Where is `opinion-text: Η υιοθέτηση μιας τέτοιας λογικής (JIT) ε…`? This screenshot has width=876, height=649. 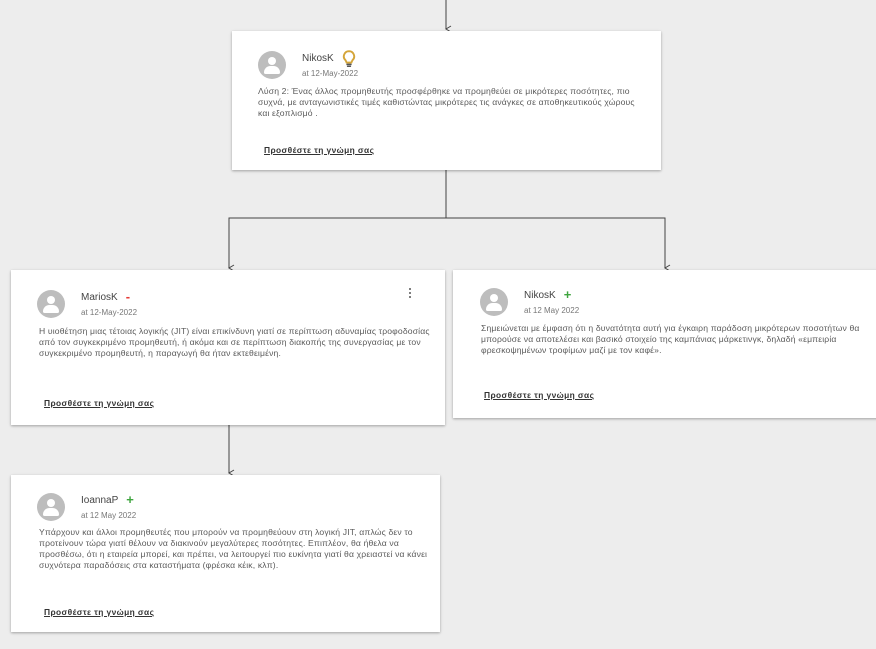
opinion-text: Η υιοθέτηση μιας τέτοιας λογικής (JIT) ε… is located at coordinates (234, 342).